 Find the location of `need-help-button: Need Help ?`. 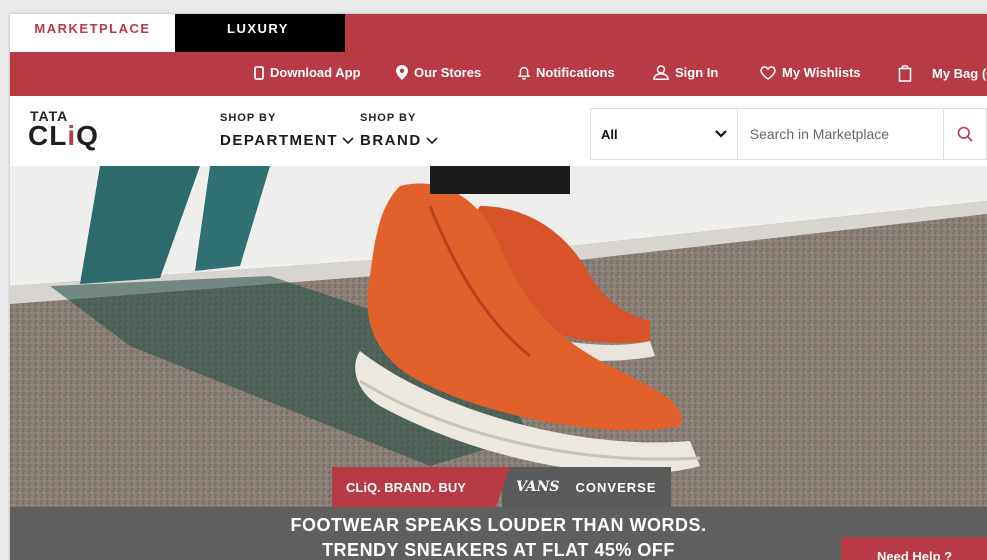

need-help-button: Need Help ? is located at coordinates (914, 548).